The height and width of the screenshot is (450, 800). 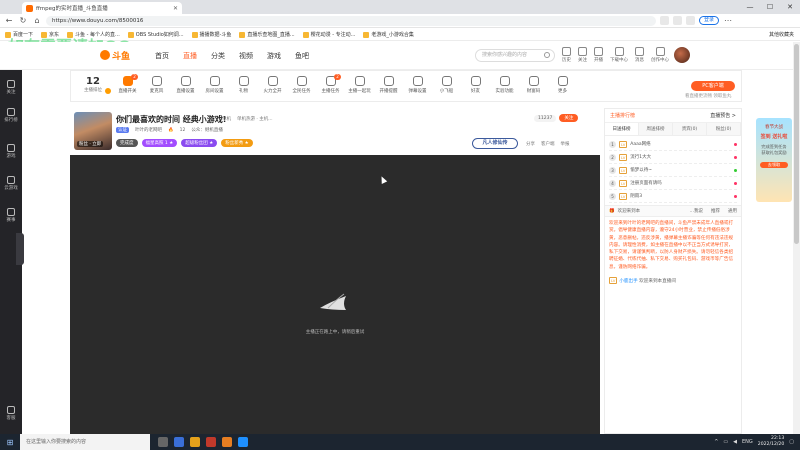 What do you see at coordinates (127, 84) in the screenshot?
I see `tool-live-switch: 直播开关 2` at bounding box center [127, 84].